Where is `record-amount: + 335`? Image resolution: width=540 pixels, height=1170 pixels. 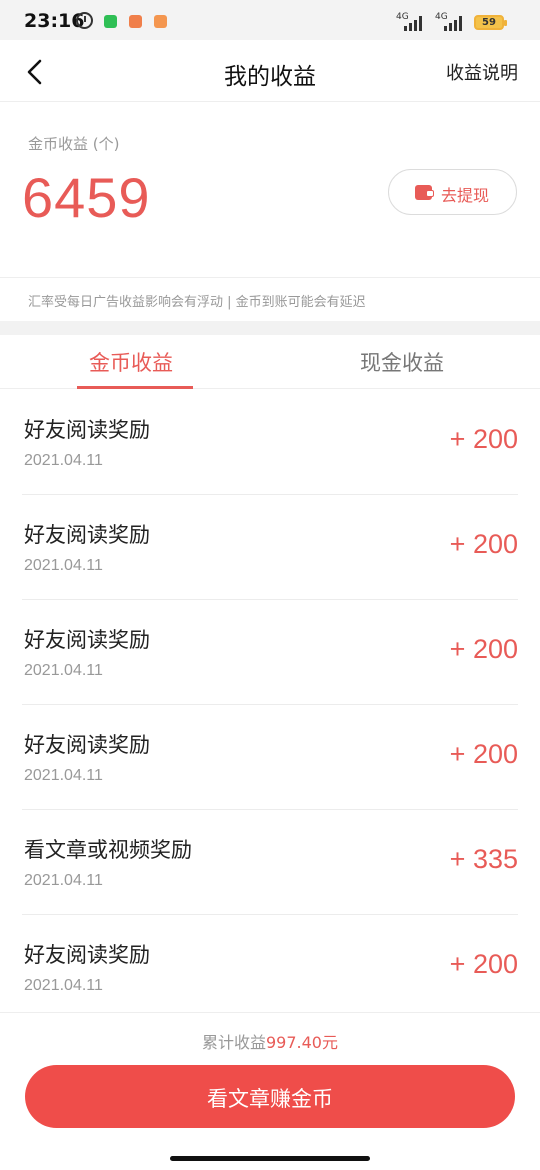 record-amount: + 335 is located at coordinates (483, 859).